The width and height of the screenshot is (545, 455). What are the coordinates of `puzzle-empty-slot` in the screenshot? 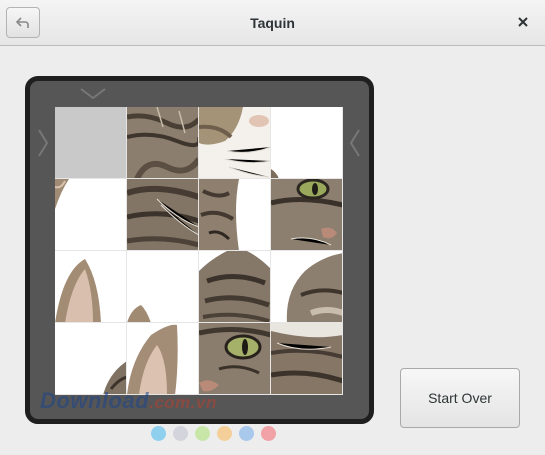 It's located at (91, 143).